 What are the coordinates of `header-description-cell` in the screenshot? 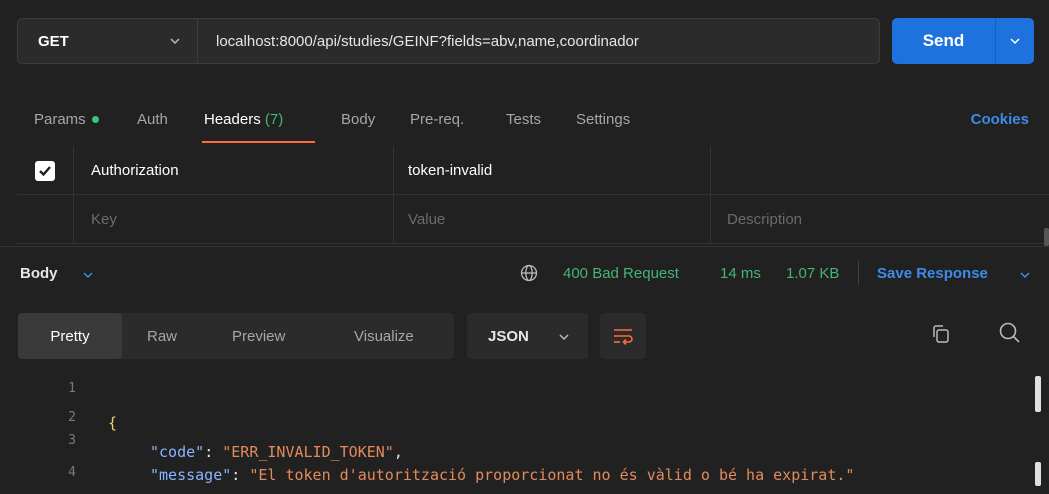 It's located at (880, 170).